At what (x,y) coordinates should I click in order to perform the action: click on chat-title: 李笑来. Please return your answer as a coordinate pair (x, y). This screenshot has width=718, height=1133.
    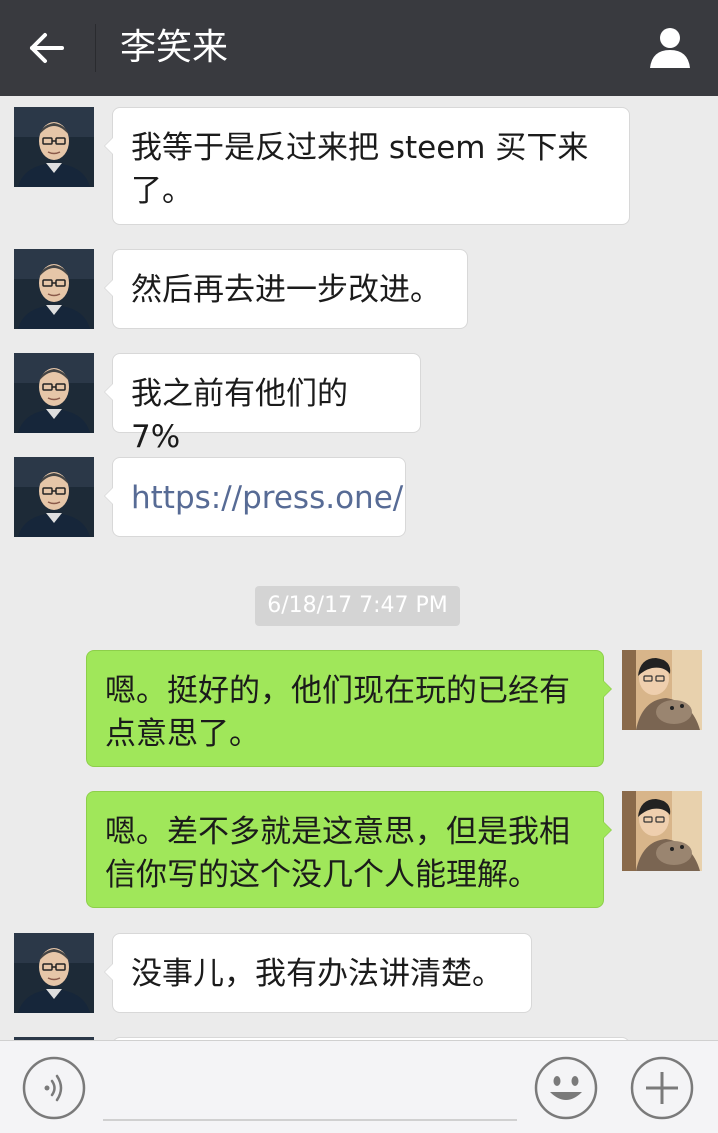
    Looking at the image, I should click on (174, 47).